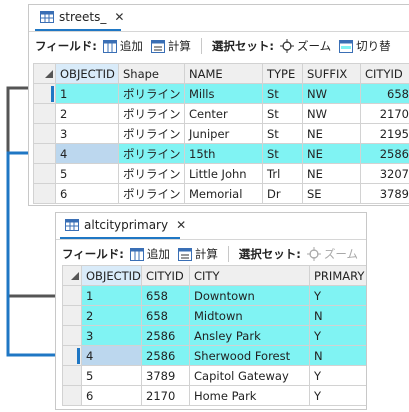 This screenshot has height=412, width=409. What do you see at coordinates (151, 73) in the screenshot?
I see `column-header-shape: Shape` at bounding box center [151, 73].